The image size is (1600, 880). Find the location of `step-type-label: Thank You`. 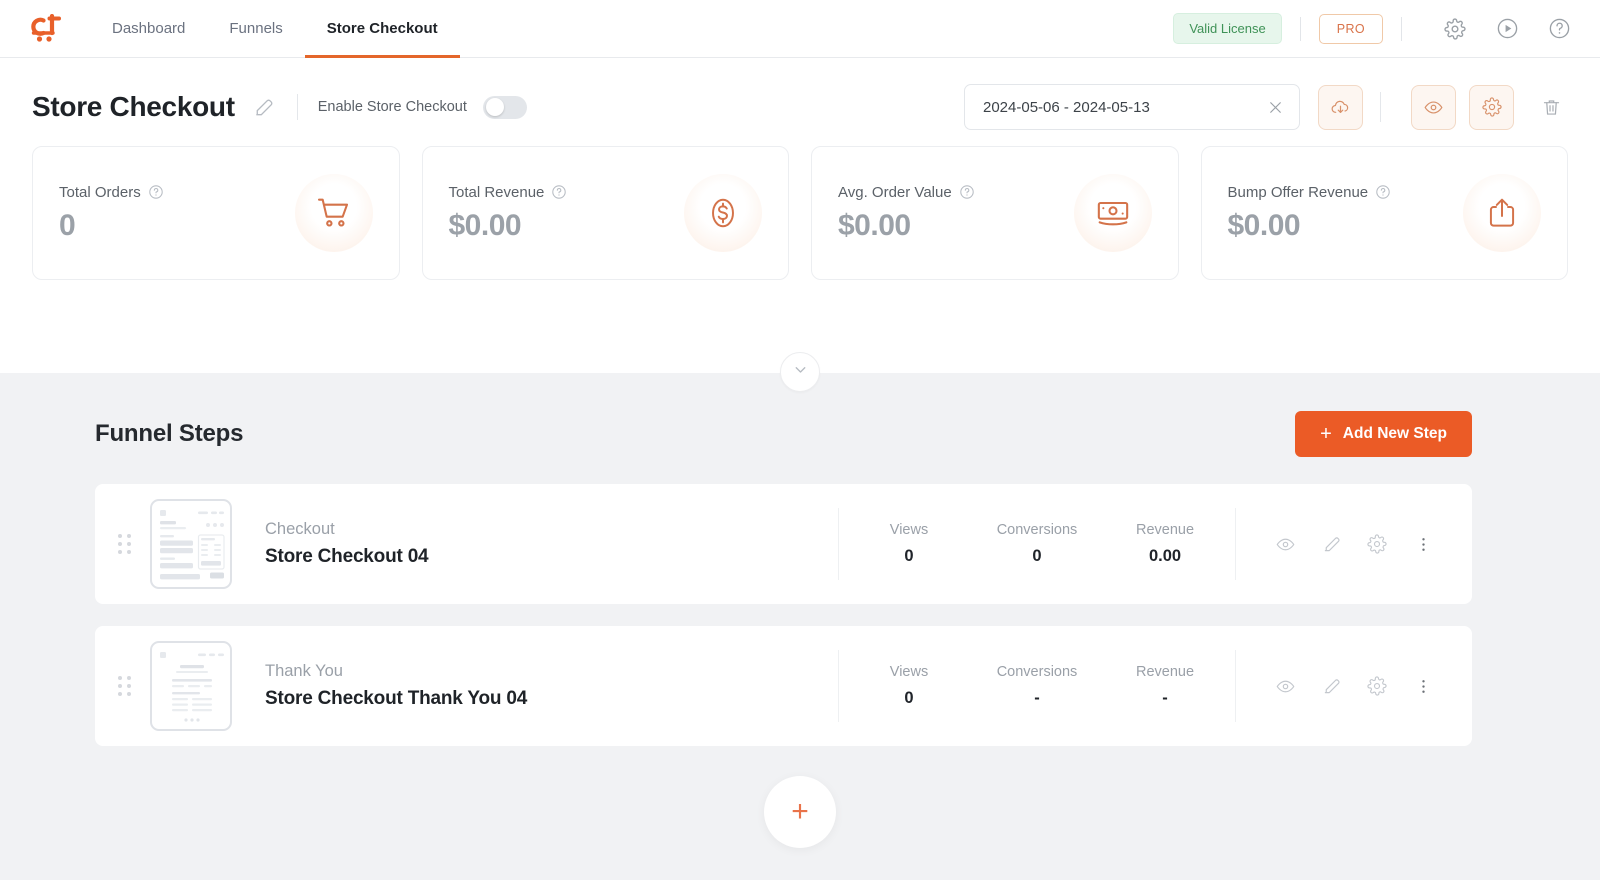

step-type-label: Thank You is located at coordinates (304, 671).